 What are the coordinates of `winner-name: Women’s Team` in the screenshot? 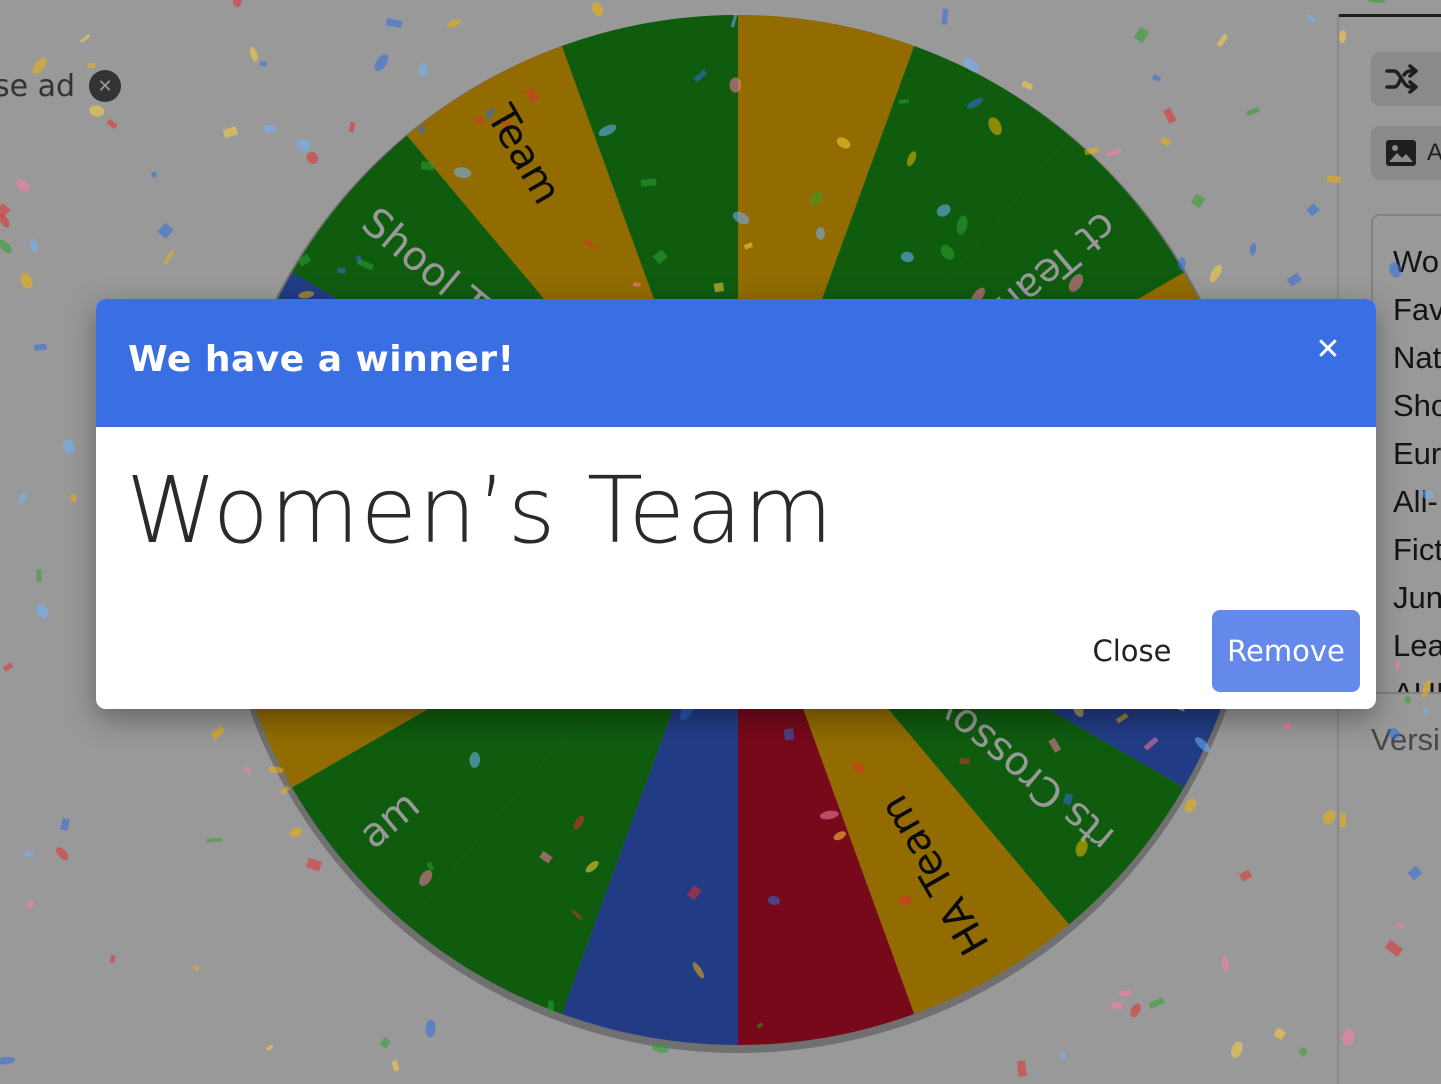 It's located at (480, 510).